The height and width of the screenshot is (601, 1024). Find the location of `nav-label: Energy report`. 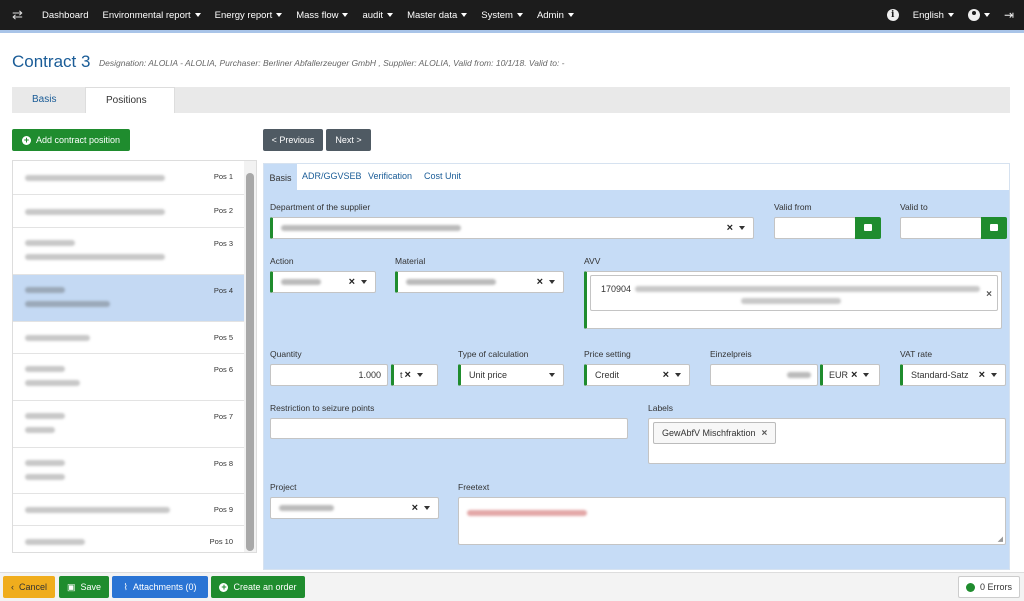

nav-label: Energy report is located at coordinates (243, 15).